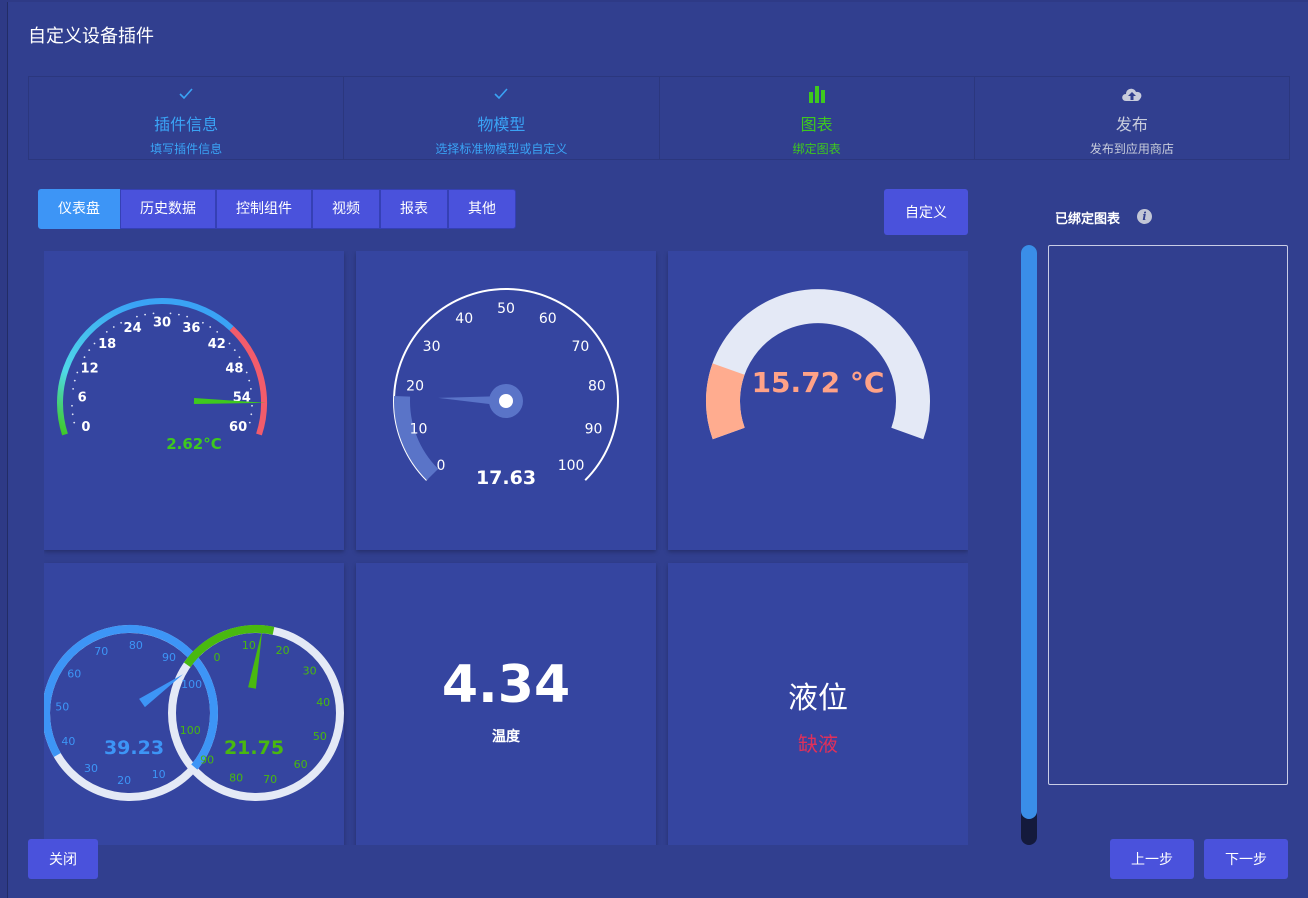 The image size is (1308, 898). What do you see at coordinates (506, 309) in the screenshot?
I see `gauge-tick-label: 50` at bounding box center [506, 309].